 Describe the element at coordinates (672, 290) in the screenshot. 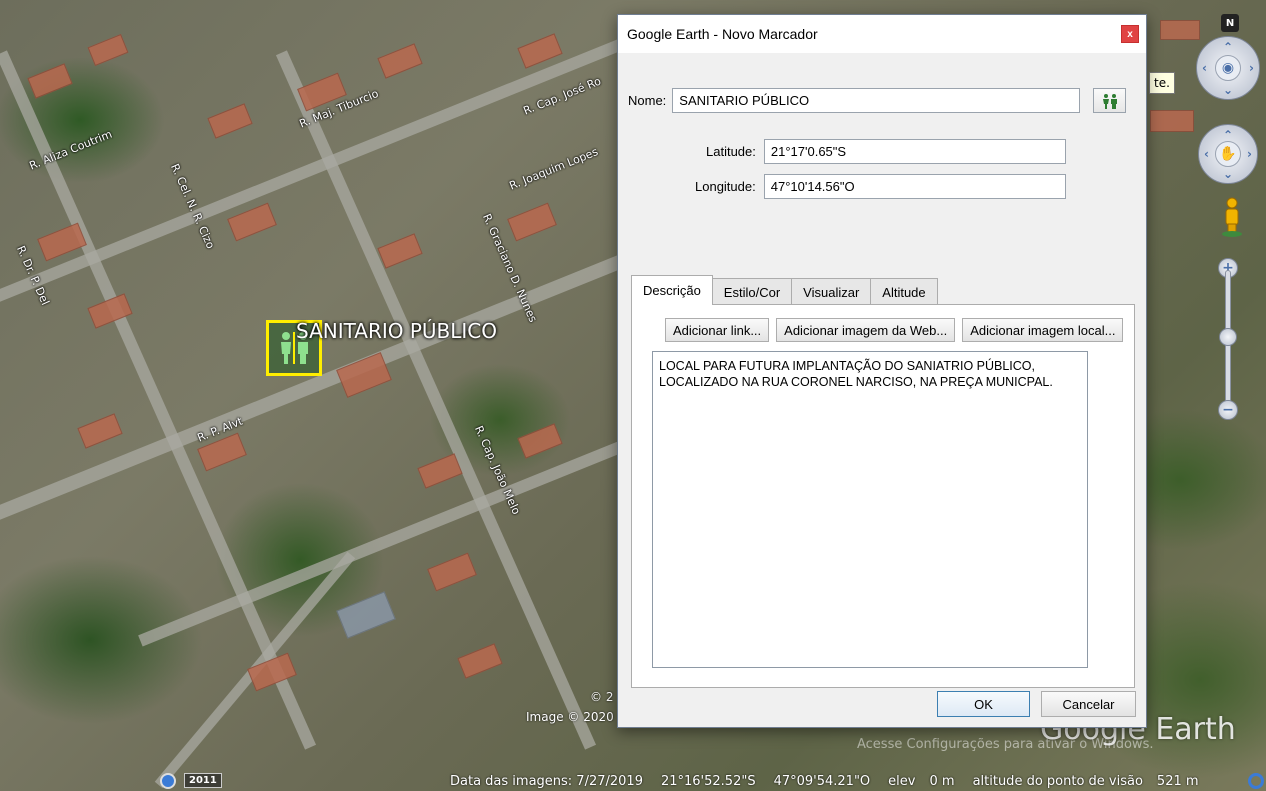

I see `tab-descricao: Descrição` at that location.